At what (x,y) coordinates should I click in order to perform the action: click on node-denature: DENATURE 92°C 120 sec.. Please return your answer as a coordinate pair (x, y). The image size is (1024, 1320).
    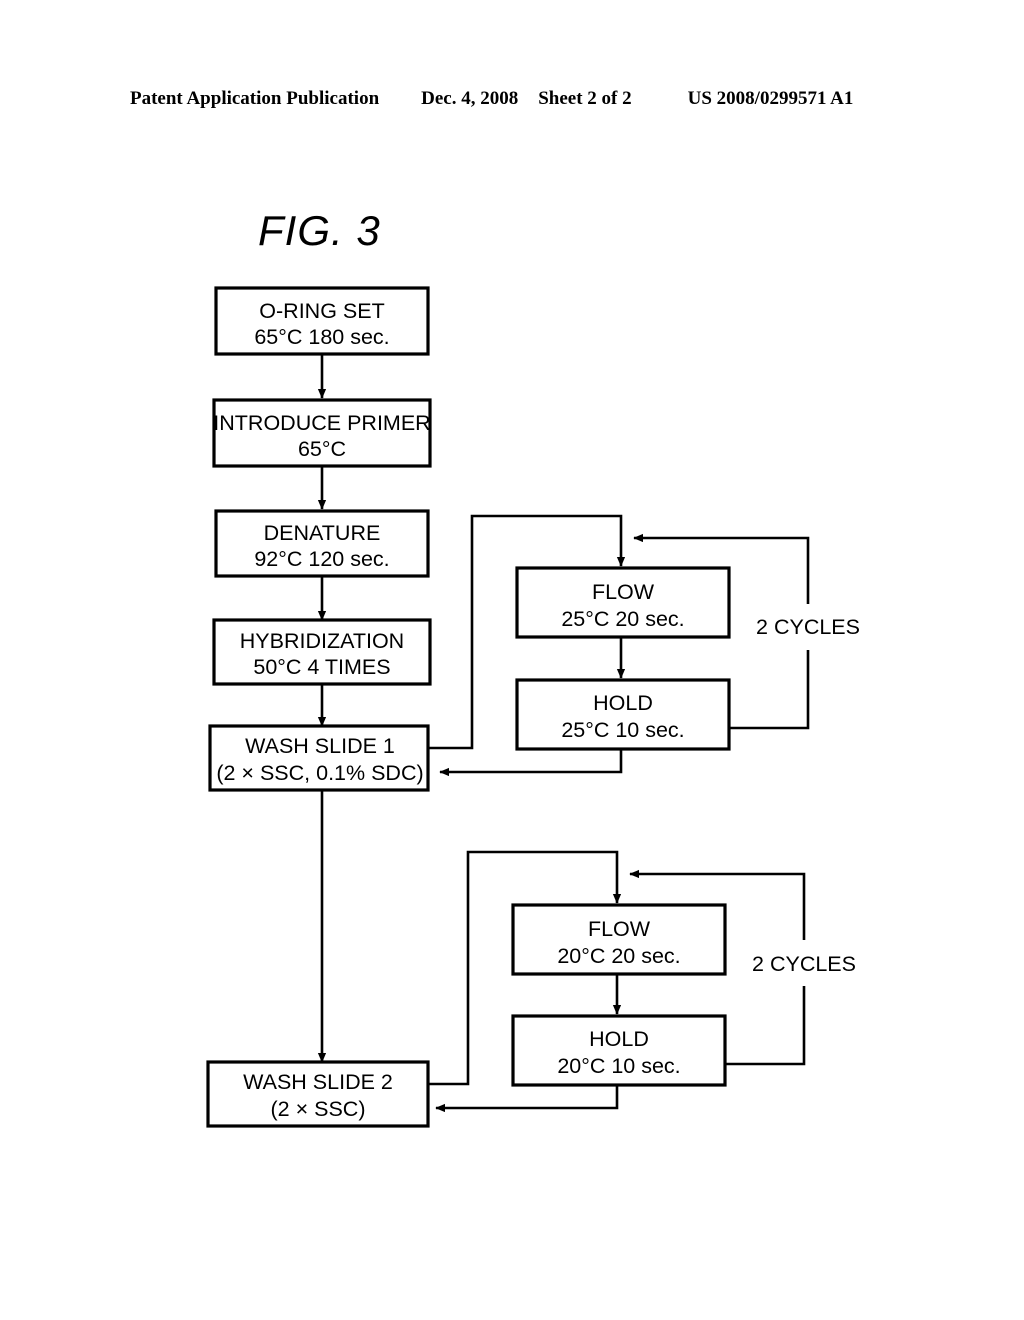
    Looking at the image, I should click on (322, 543).